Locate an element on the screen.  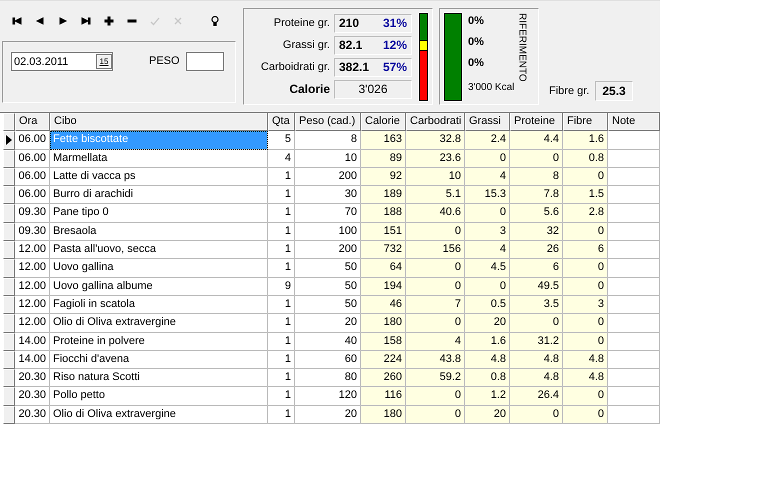
table-cell: 32 is located at coordinates (536, 232).